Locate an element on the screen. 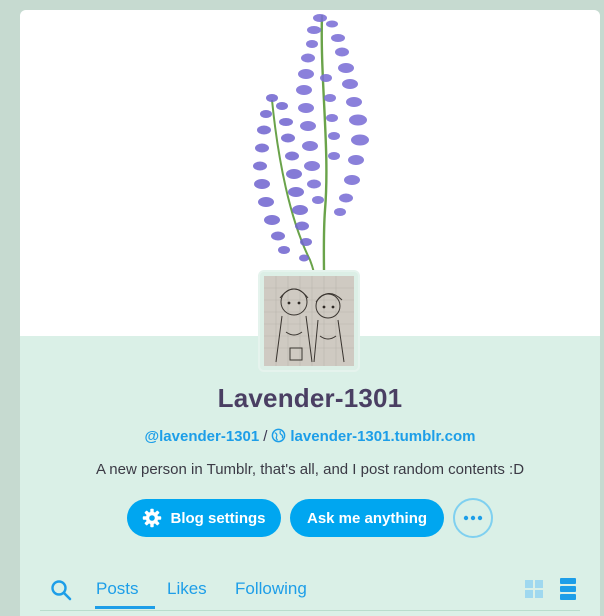  list-view-button is located at coordinates (568, 591).